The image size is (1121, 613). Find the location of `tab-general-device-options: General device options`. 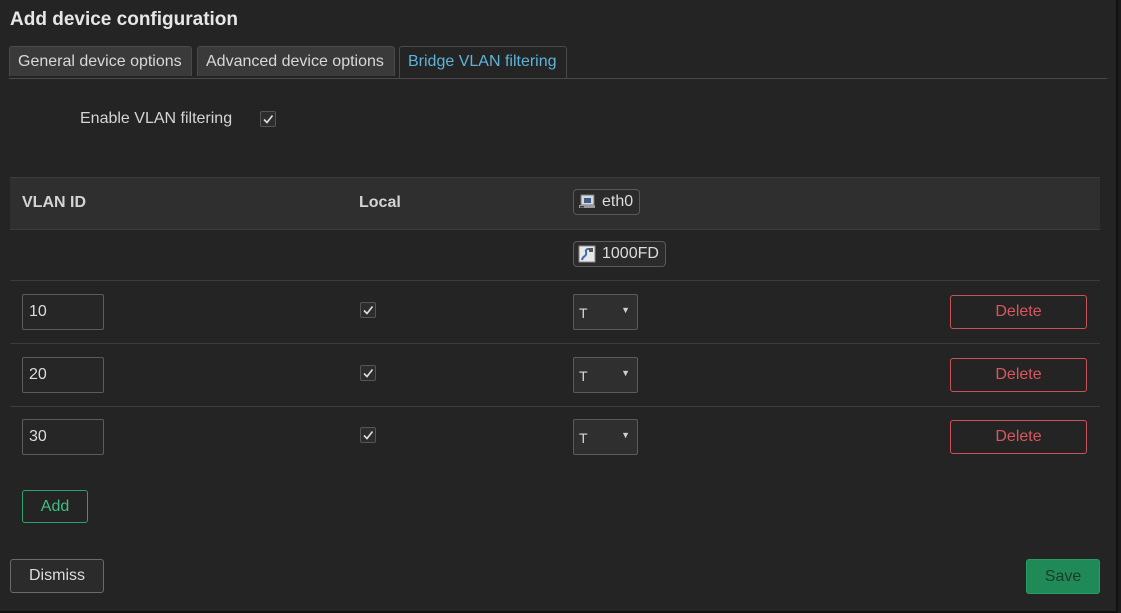

tab-general-device-options: General device options is located at coordinates (100, 61).